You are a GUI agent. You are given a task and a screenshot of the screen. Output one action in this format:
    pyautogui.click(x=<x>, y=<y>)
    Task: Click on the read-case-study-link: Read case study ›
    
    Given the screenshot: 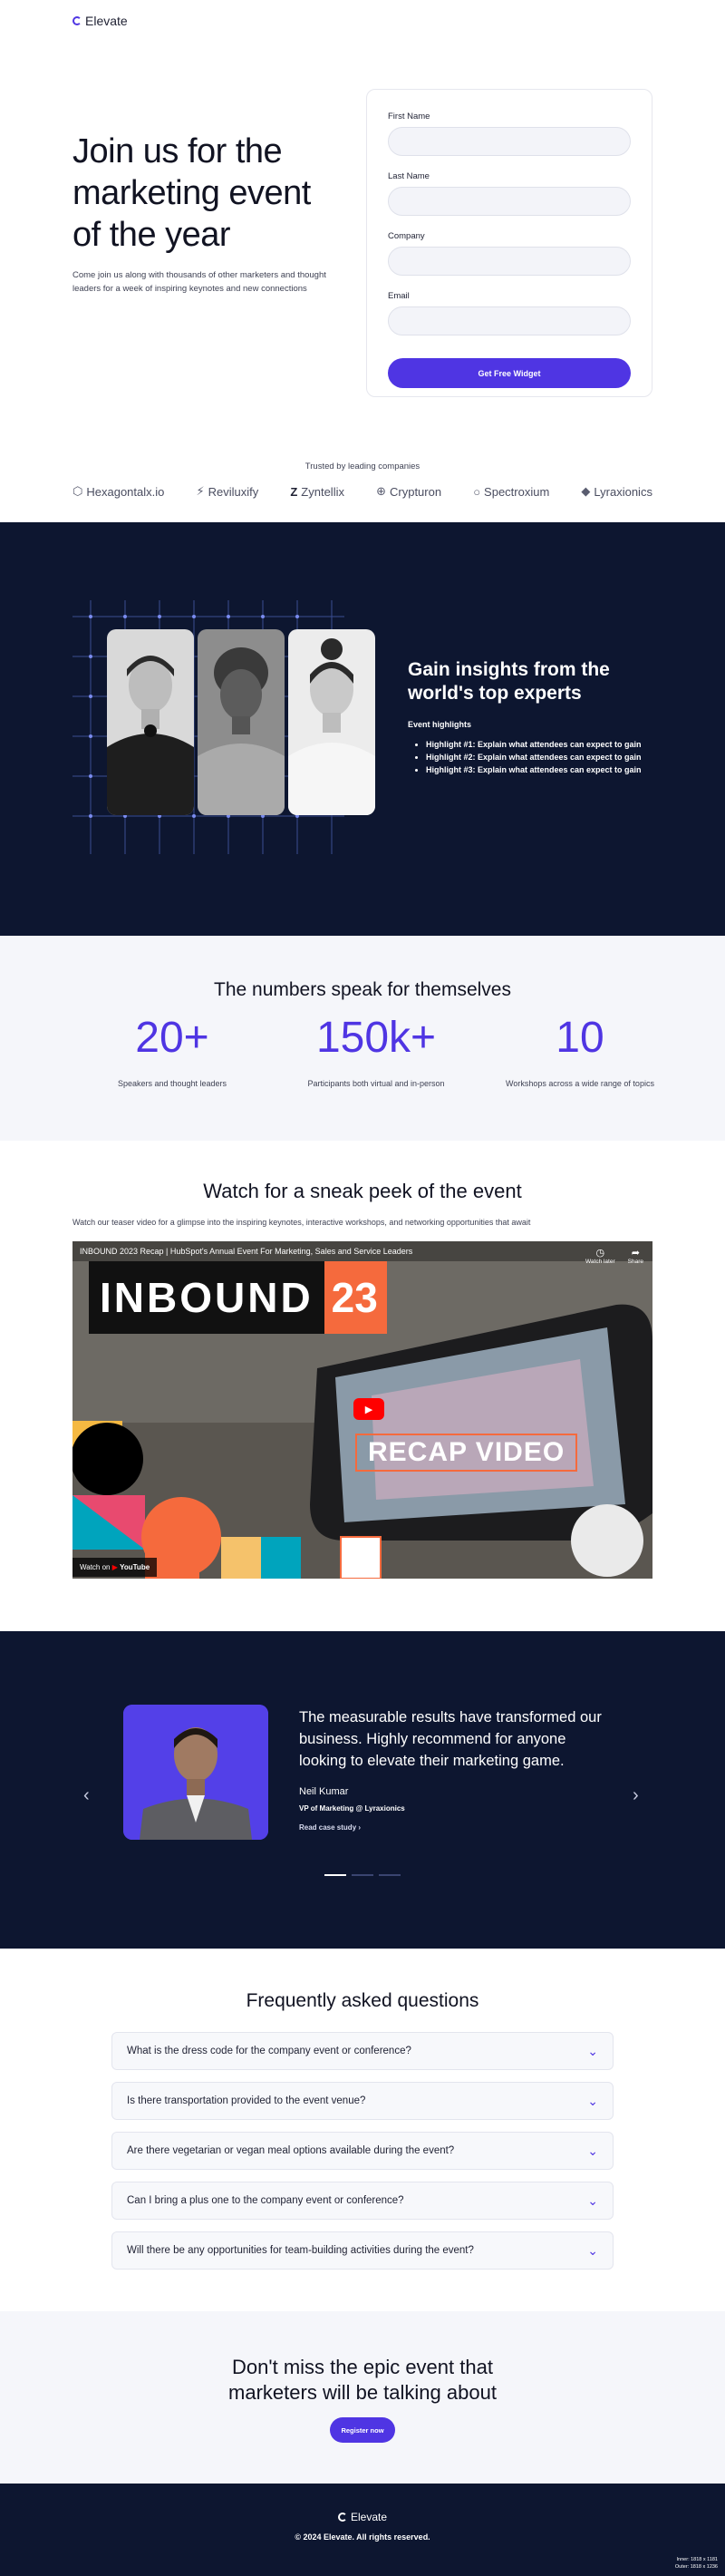 What is the action you would take?
    pyautogui.click(x=330, y=1827)
    